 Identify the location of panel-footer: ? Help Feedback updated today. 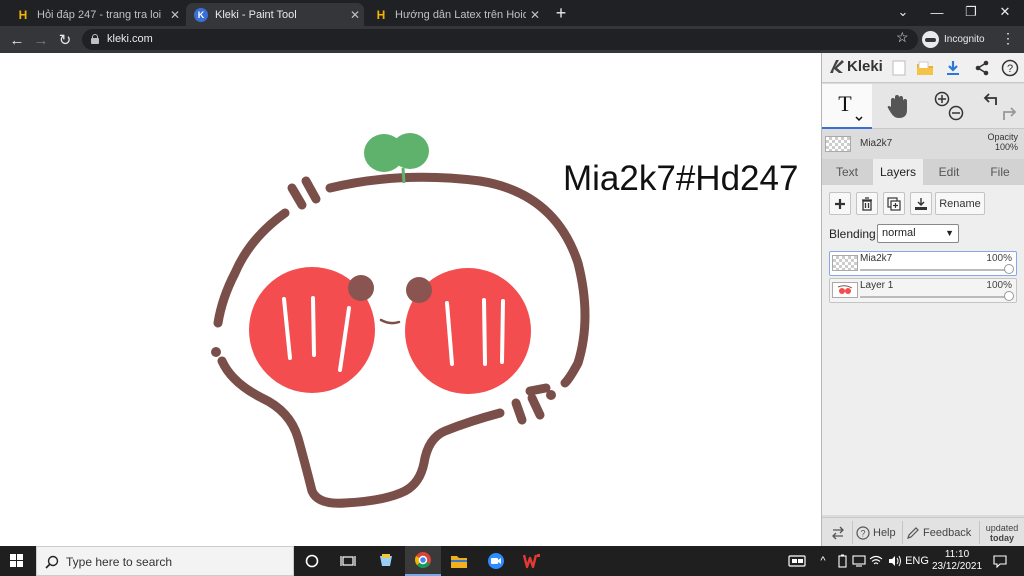
(923, 531).